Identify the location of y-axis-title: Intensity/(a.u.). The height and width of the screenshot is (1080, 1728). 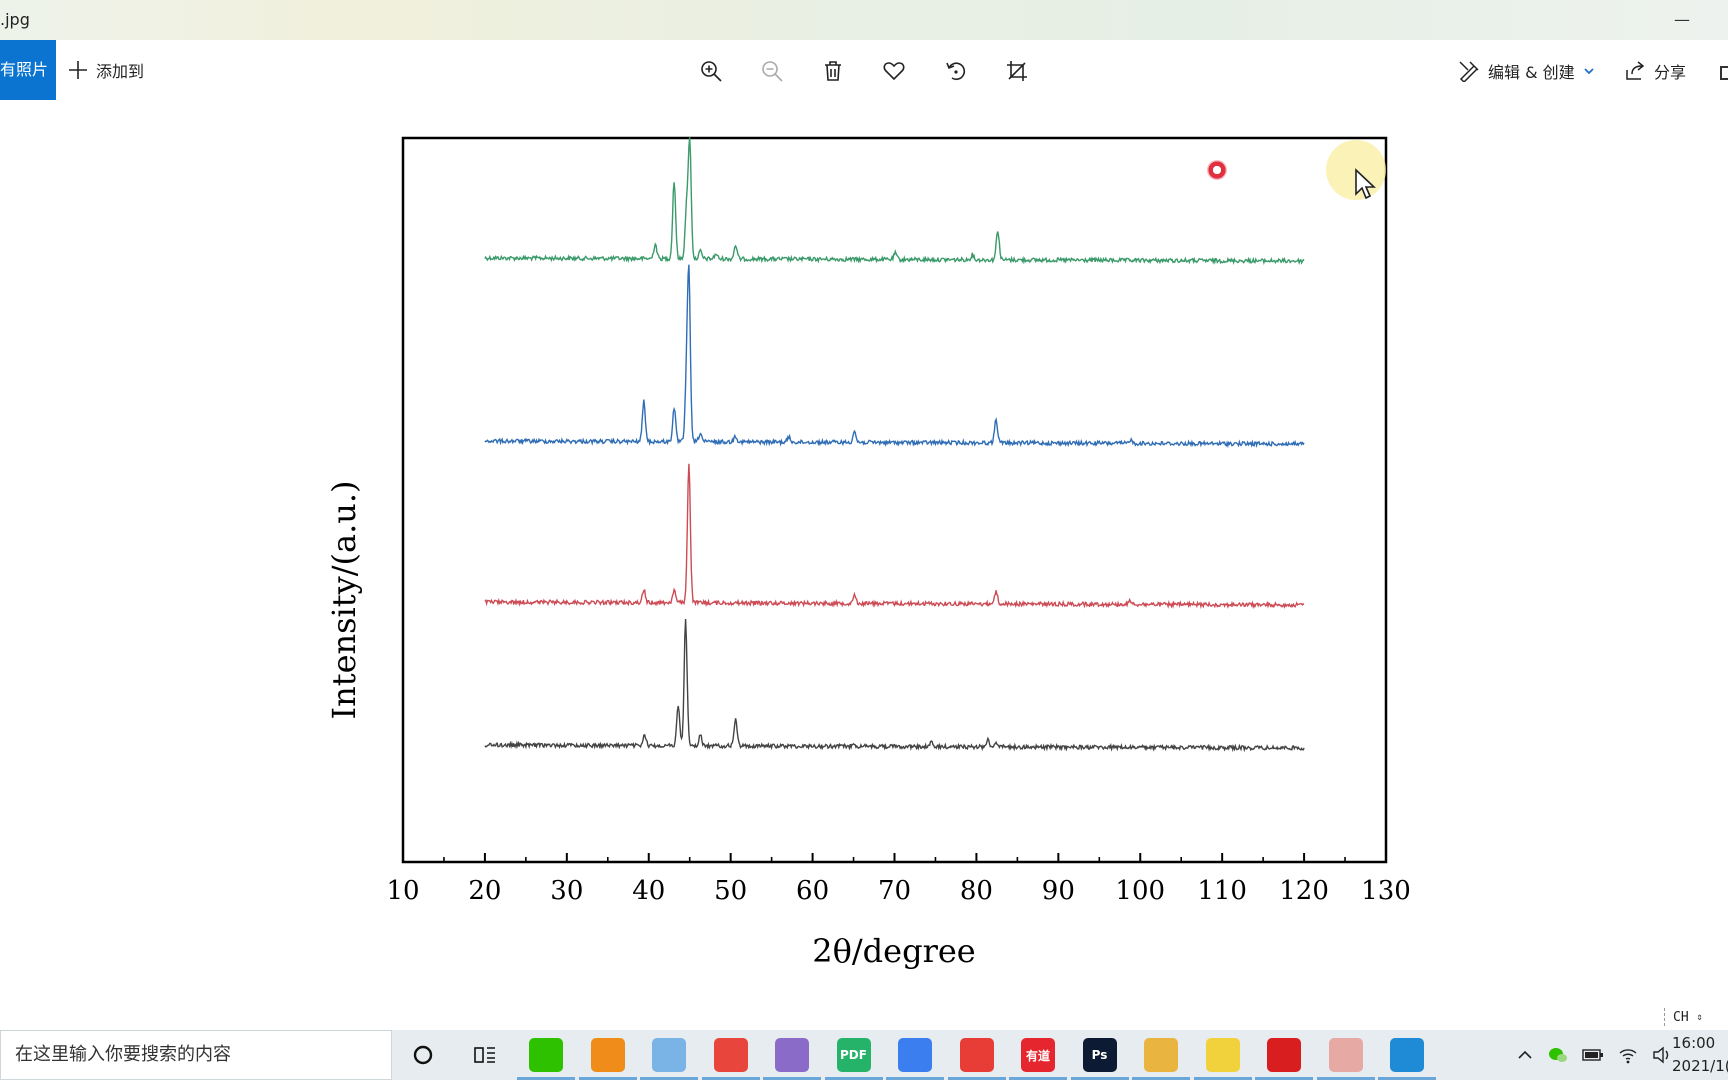
(344, 599).